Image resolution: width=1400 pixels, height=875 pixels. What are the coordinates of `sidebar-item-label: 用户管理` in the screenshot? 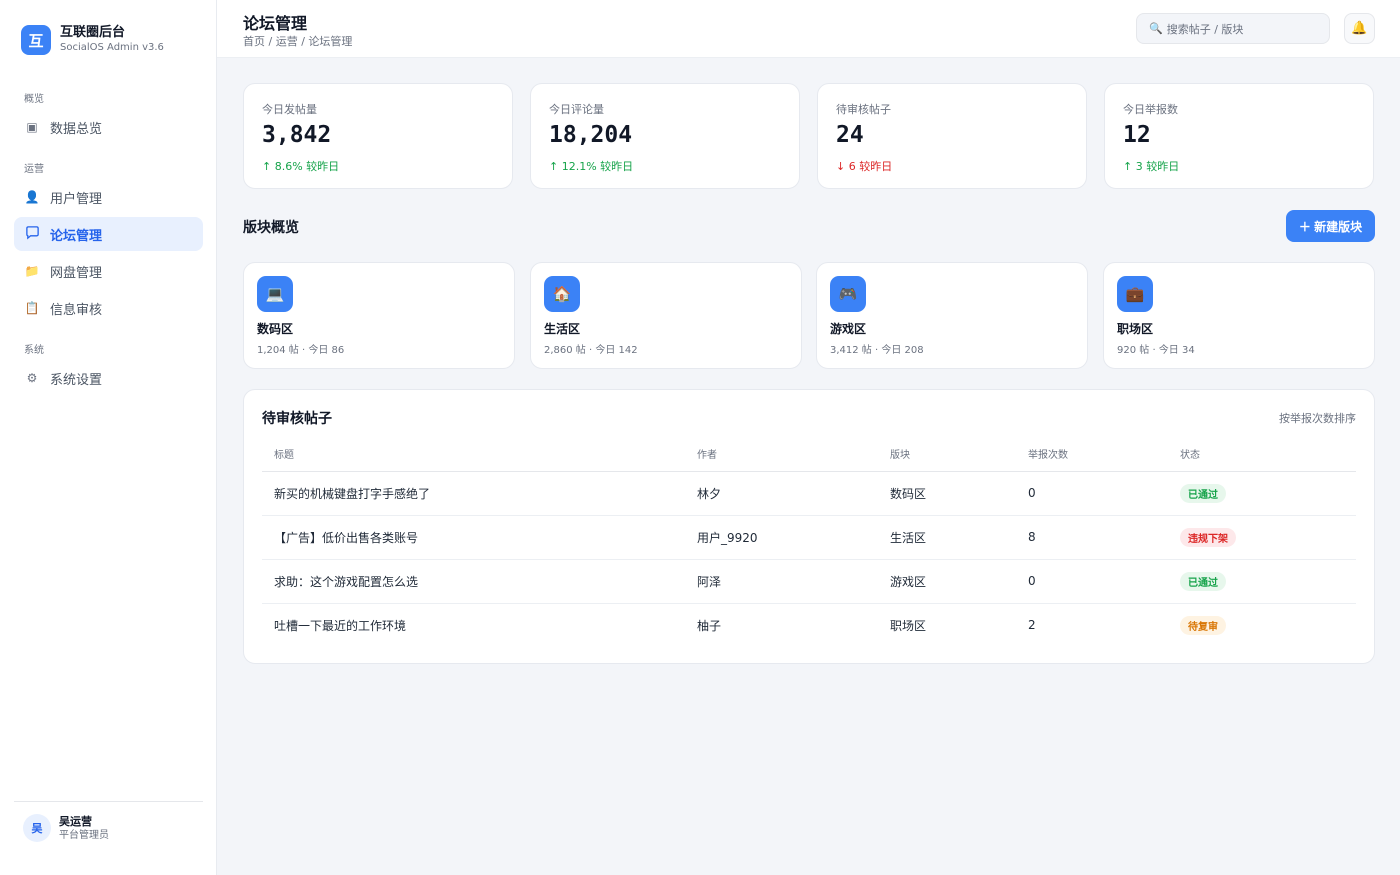 It's located at (76, 199).